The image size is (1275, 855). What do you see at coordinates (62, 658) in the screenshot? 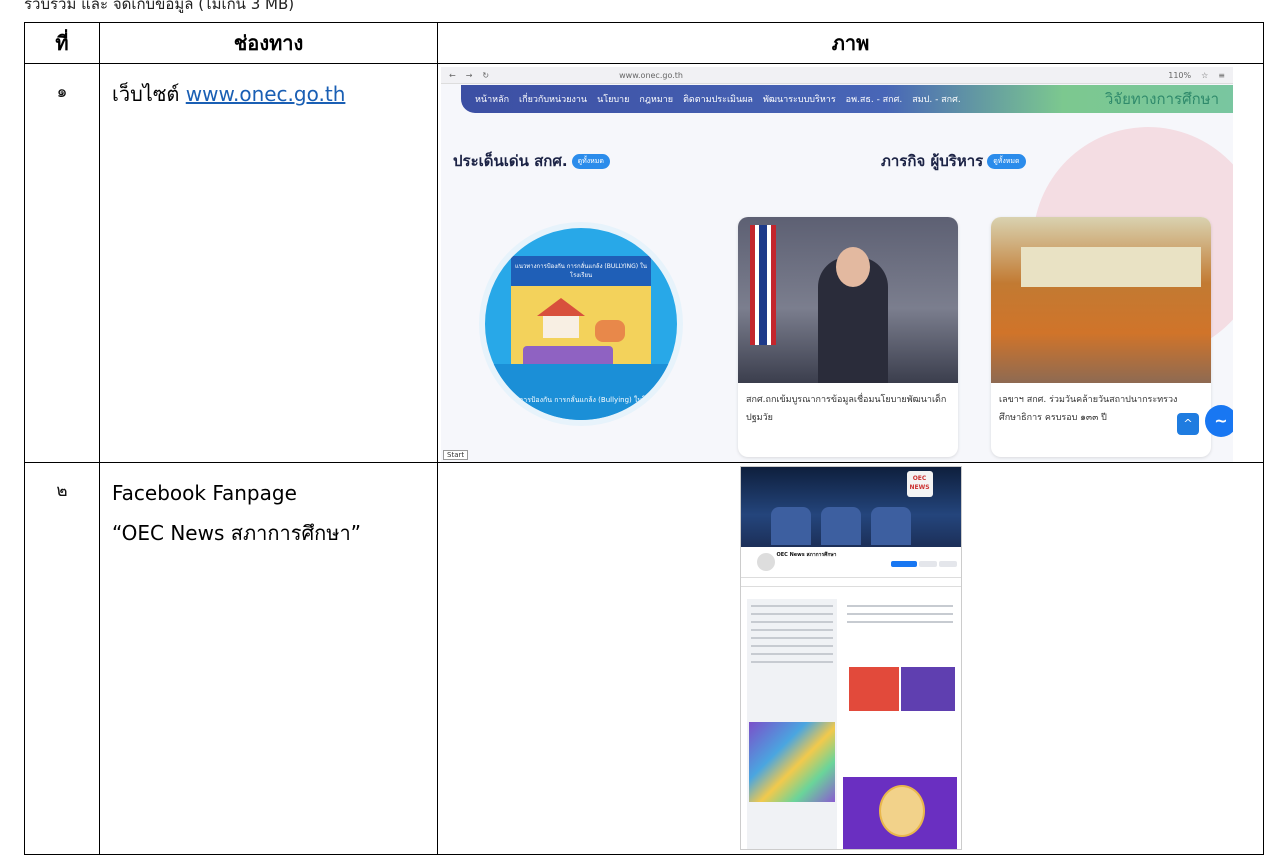
I see `row-number: ๒` at bounding box center [62, 658].